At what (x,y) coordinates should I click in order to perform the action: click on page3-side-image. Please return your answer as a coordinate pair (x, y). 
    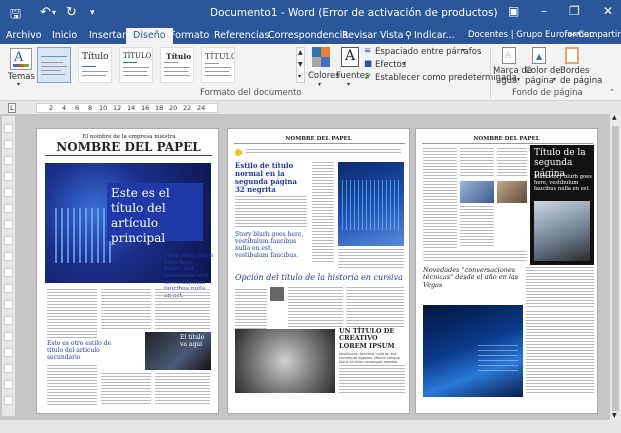
    Looking at the image, I should click on (562, 231).